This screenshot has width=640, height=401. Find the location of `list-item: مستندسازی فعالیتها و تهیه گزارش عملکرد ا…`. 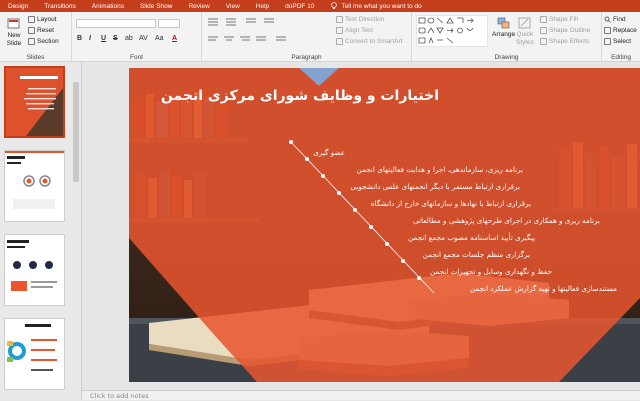

list-item: مستندسازی فعالیتها و تهیه گزارش عملکرد ا… is located at coordinates (543, 288).